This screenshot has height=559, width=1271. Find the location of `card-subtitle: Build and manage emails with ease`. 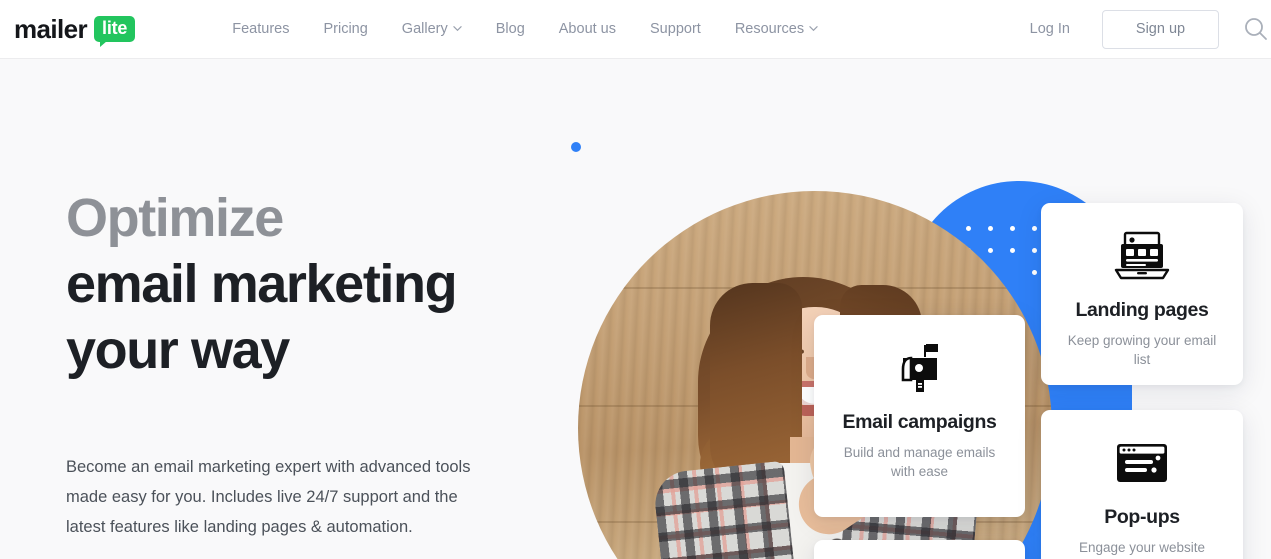

card-subtitle: Build and manage emails with ease is located at coordinates (919, 462).